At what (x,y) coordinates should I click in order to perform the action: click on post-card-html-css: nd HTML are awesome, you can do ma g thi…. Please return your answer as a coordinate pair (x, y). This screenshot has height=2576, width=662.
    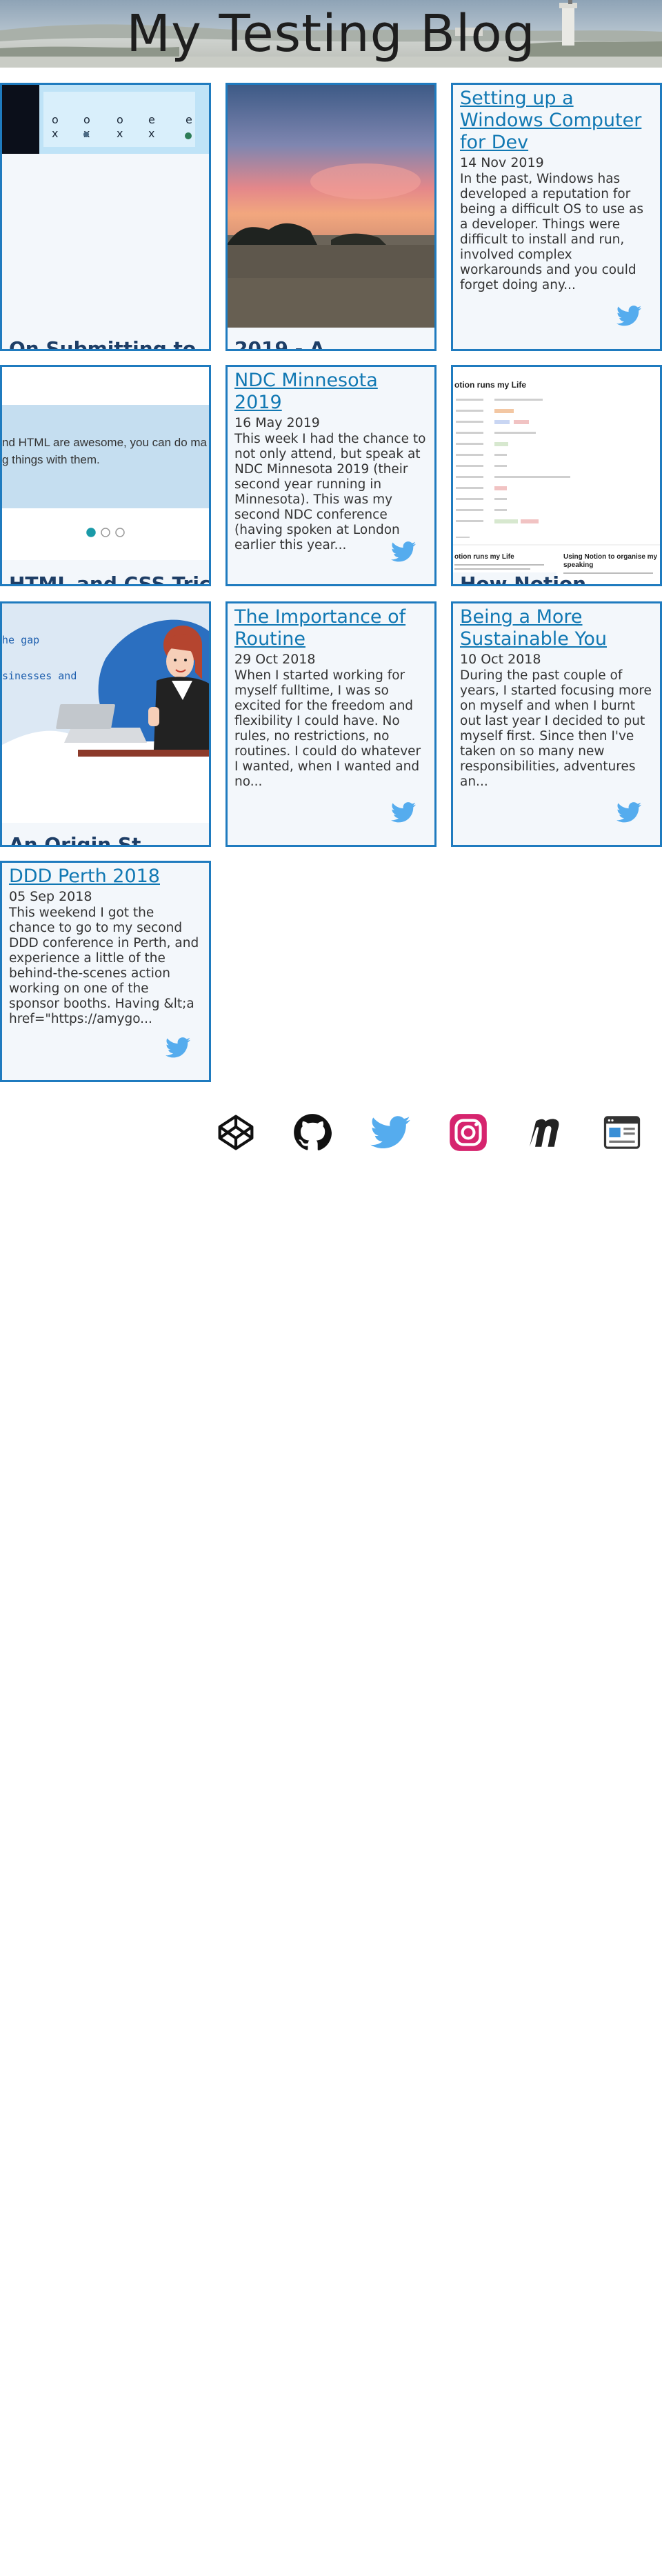
    Looking at the image, I should click on (105, 475).